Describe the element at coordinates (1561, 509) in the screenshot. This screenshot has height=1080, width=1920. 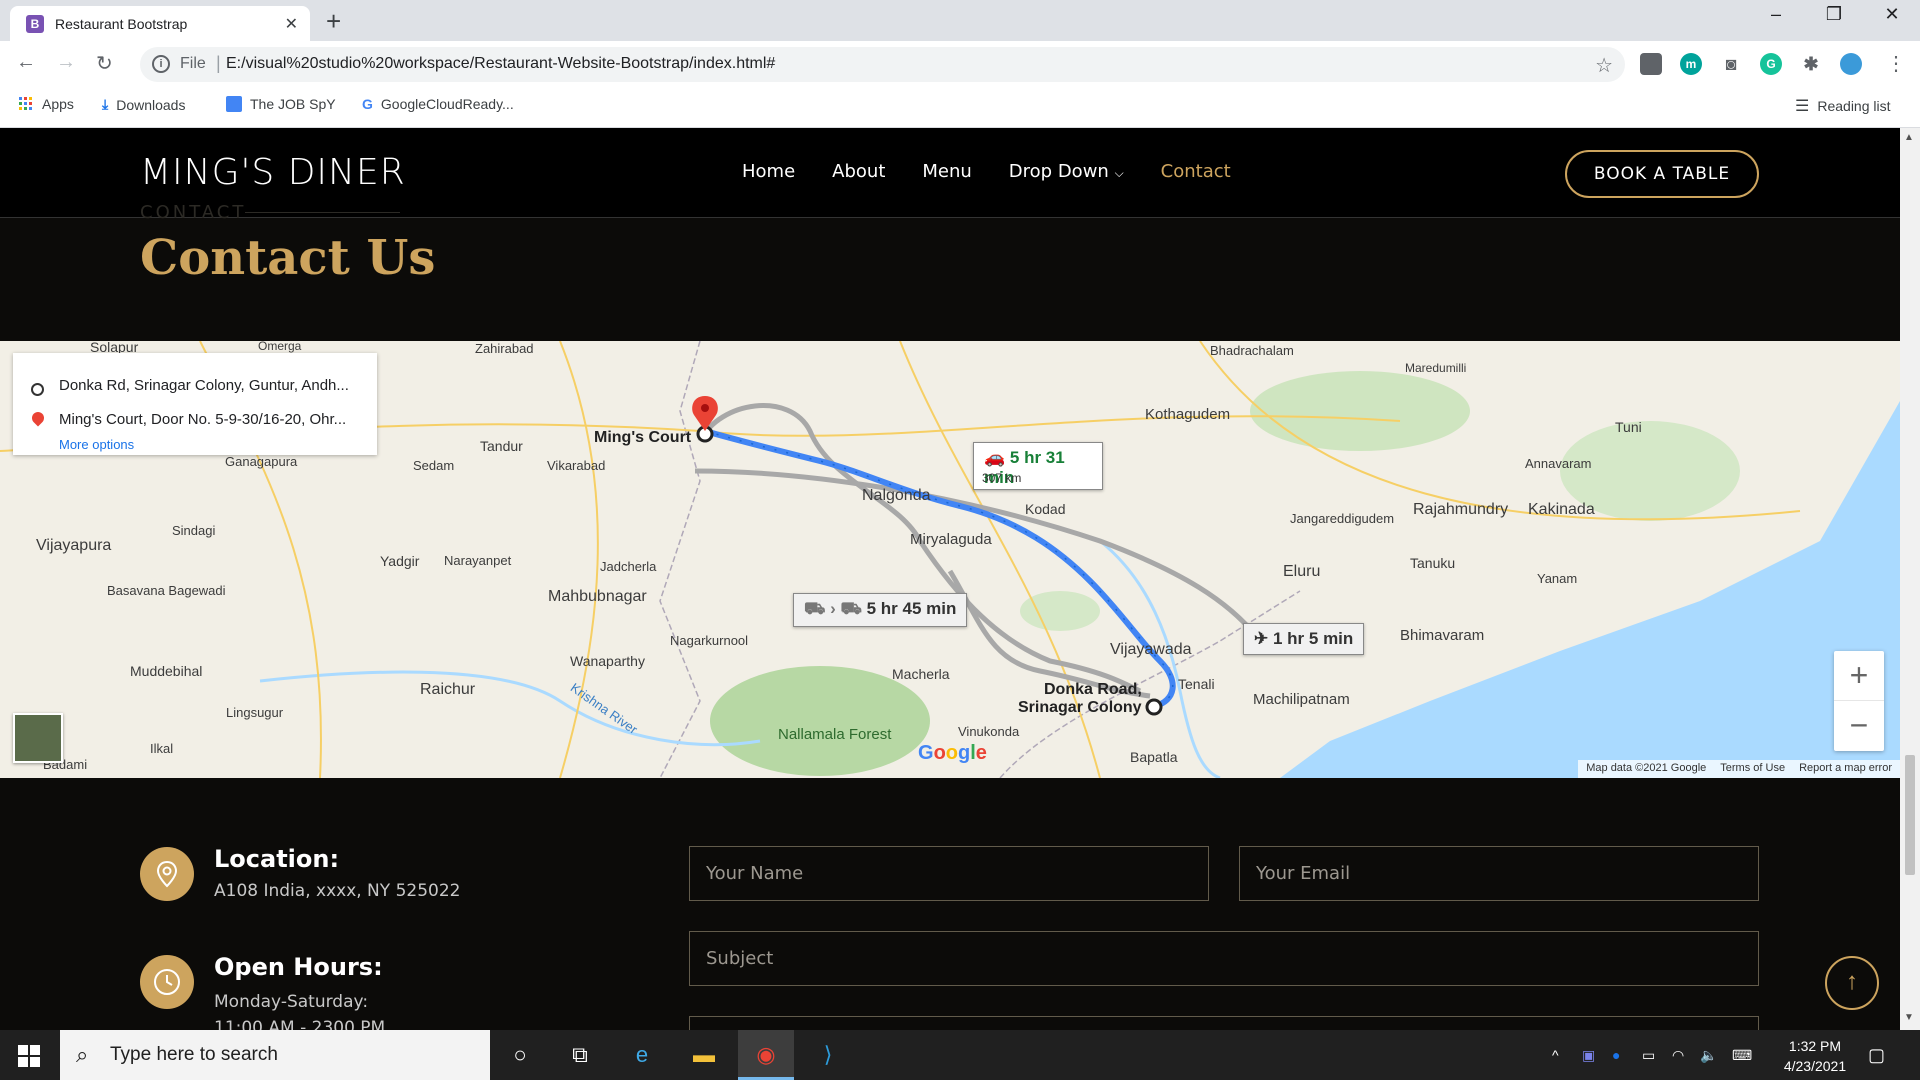
I see `map-place-label: Kakinada` at that location.